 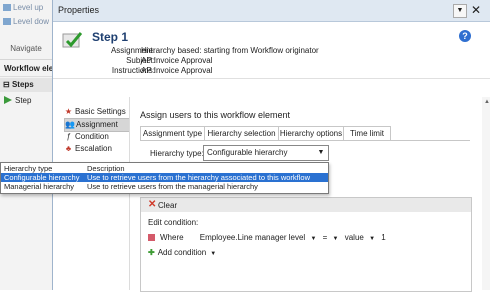 I want to click on condition-toolbar: ✕ Clear, so click(x=306, y=205).